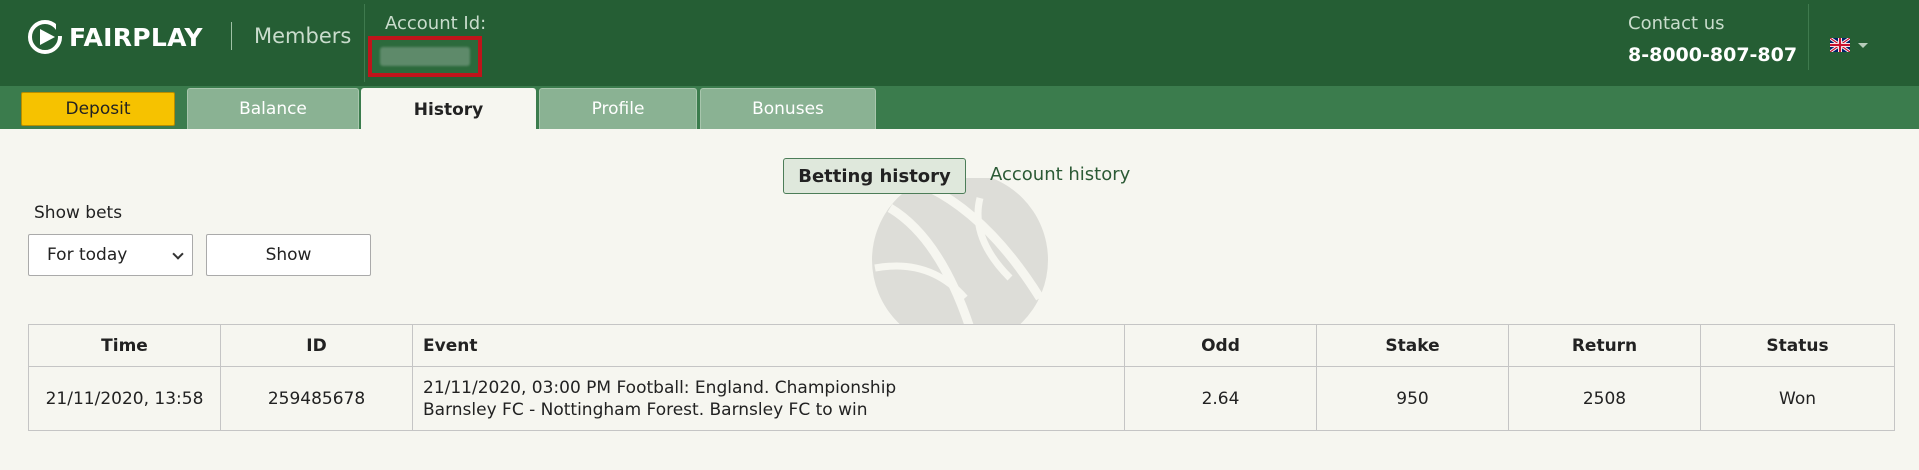  I want to click on subtab-betting-history: Betting history, so click(874, 176).